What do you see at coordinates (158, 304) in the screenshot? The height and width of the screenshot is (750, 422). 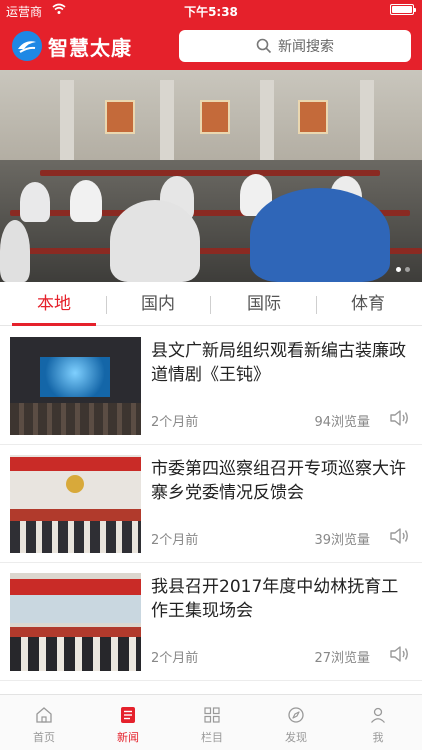 I see `tab-domestic: 国内` at bounding box center [158, 304].